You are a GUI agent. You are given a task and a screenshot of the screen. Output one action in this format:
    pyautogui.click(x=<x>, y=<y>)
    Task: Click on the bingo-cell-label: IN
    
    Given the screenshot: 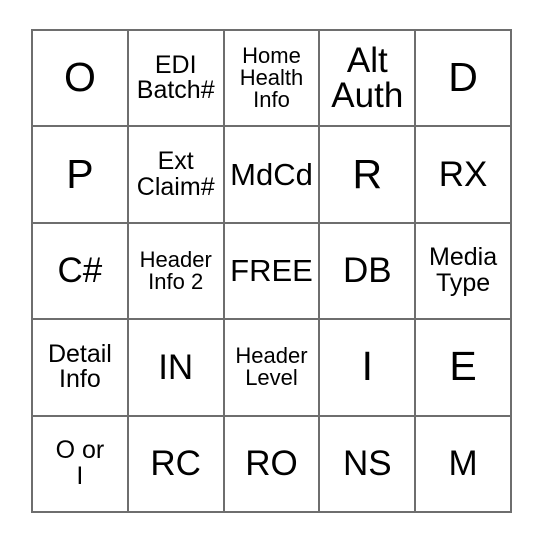 What is the action you would take?
    pyautogui.click(x=176, y=367)
    